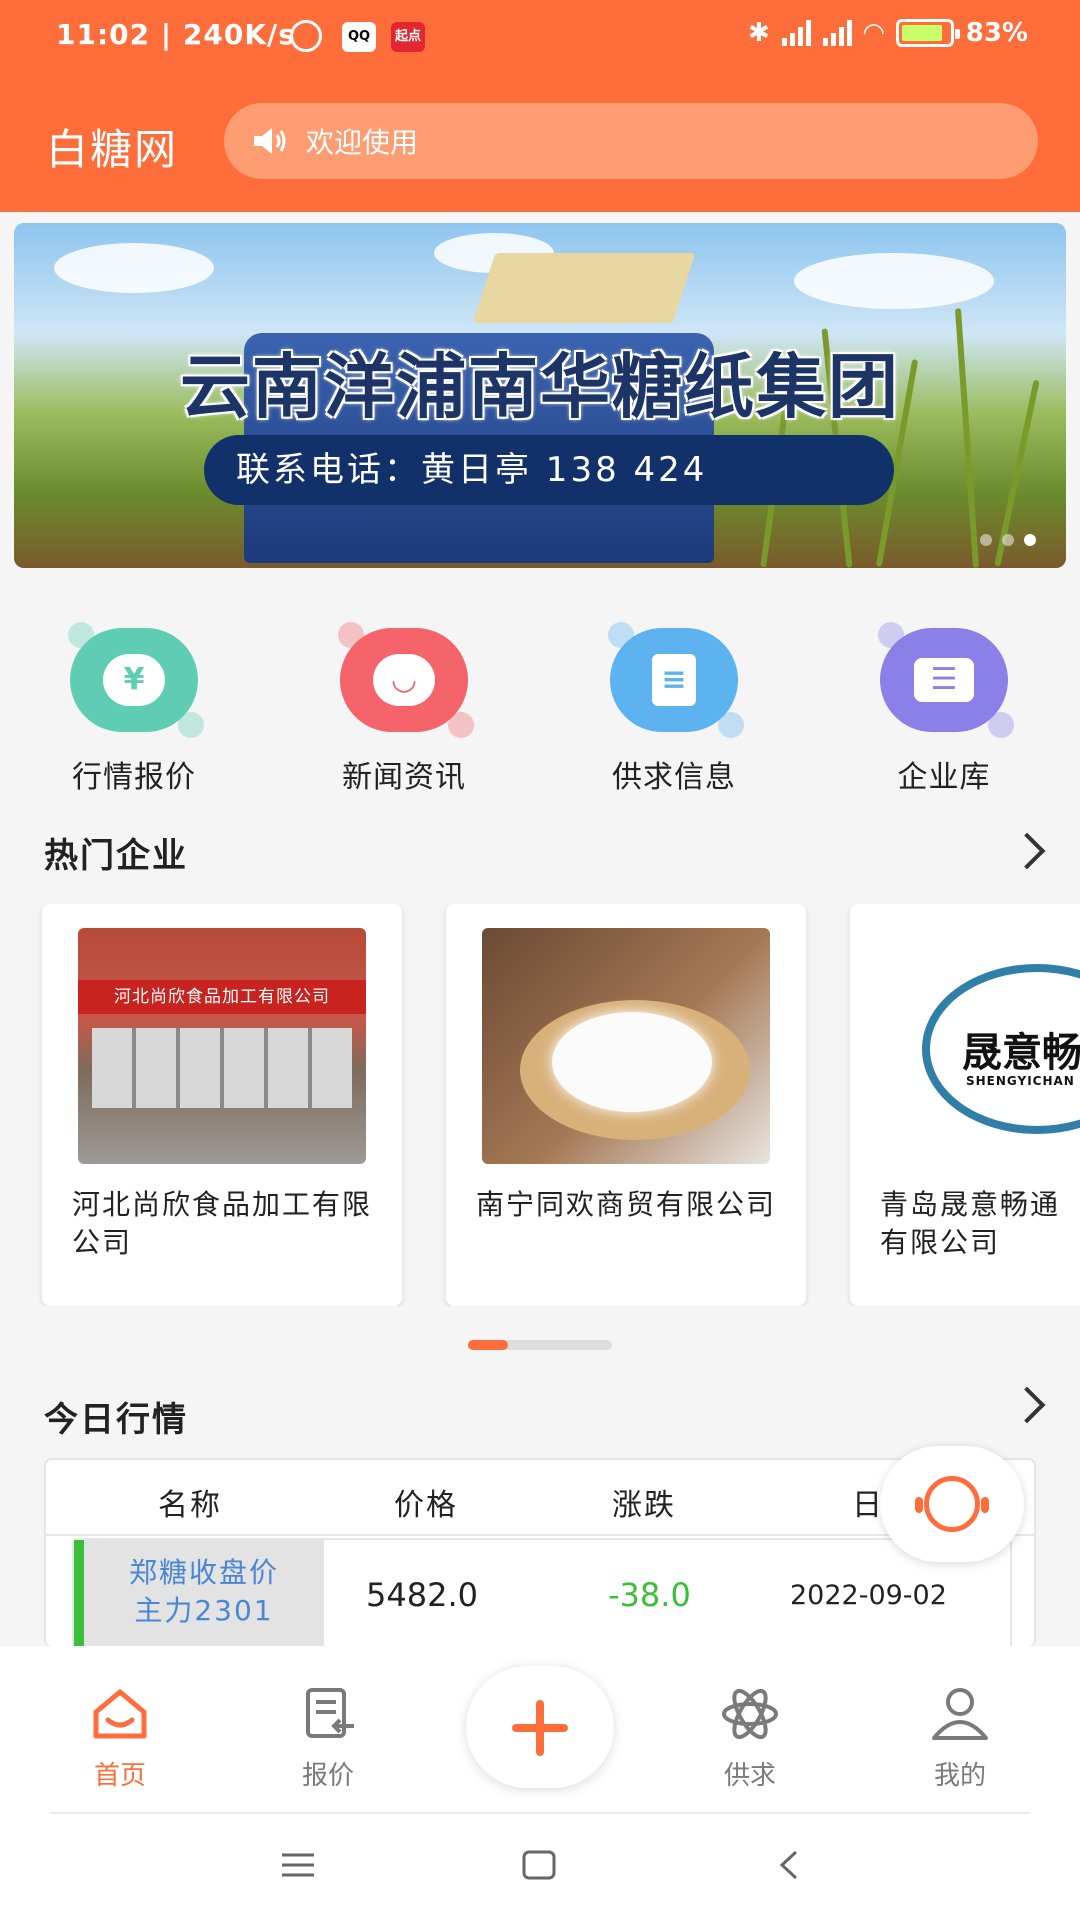  Describe the element at coordinates (222, 1068) in the screenshot. I see `storefront-shutters` at that location.